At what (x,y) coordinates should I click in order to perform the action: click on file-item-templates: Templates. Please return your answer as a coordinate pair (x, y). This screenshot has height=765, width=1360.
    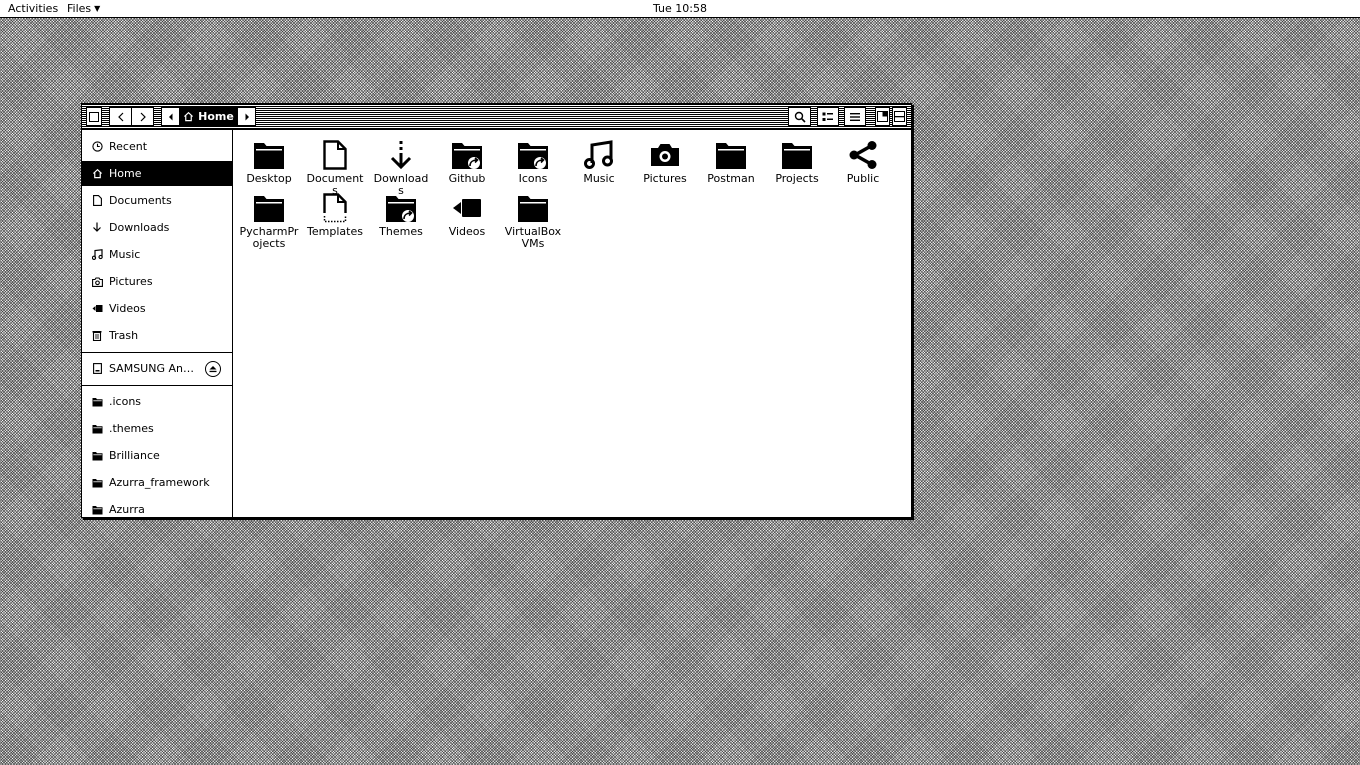
    Looking at the image, I should click on (335, 214).